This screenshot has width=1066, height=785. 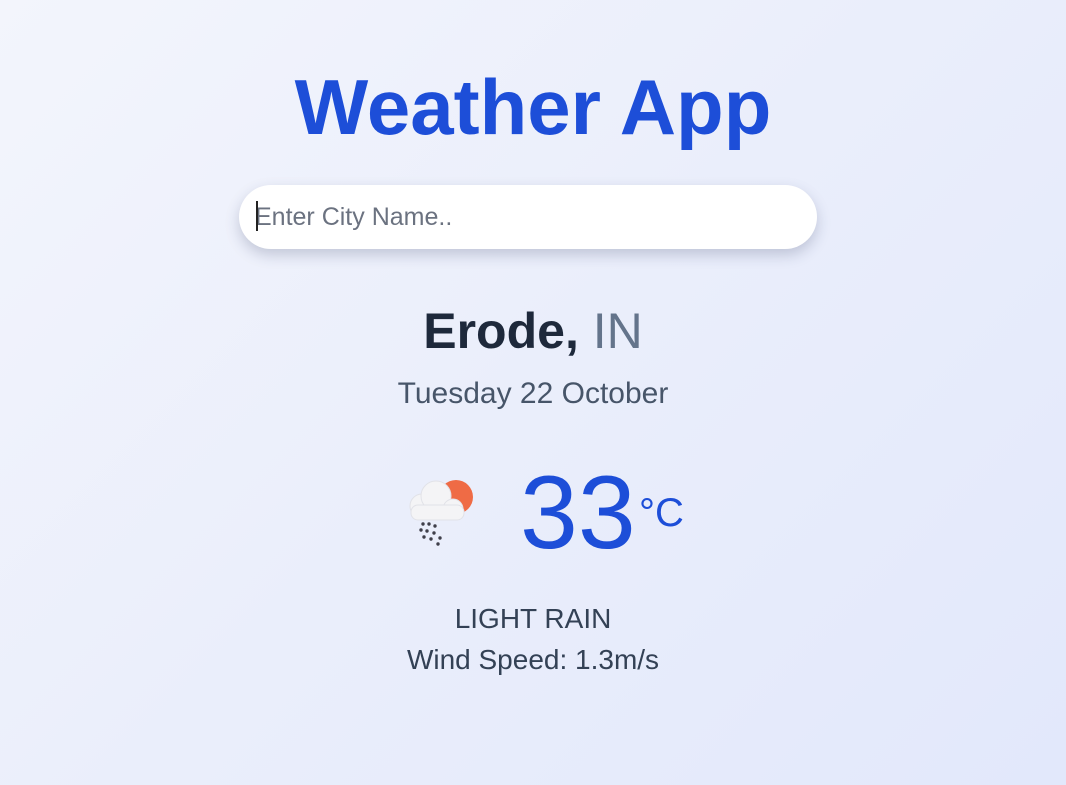 What do you see at coordinates (533, 618) in the screenshot?
I see `weather-description: LIGHT RAIN` at bounding box center [533, 618].